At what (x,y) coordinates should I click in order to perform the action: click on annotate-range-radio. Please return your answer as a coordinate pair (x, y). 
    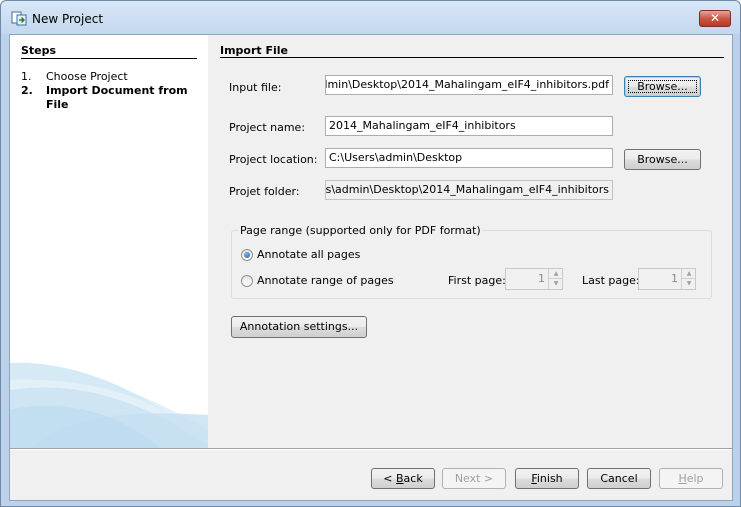
    Looking at the image, I should click on (247, 281).